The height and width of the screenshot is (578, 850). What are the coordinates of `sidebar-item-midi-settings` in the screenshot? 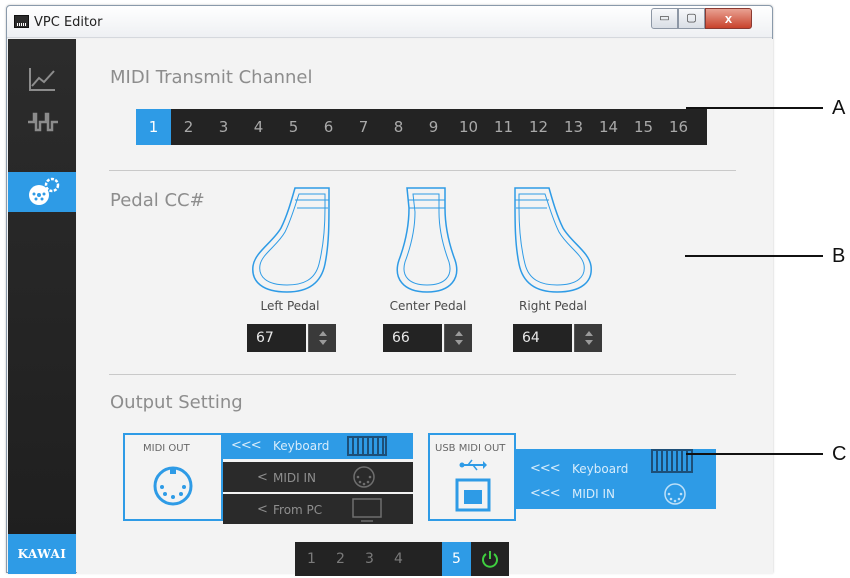 It's located at (42, 192).